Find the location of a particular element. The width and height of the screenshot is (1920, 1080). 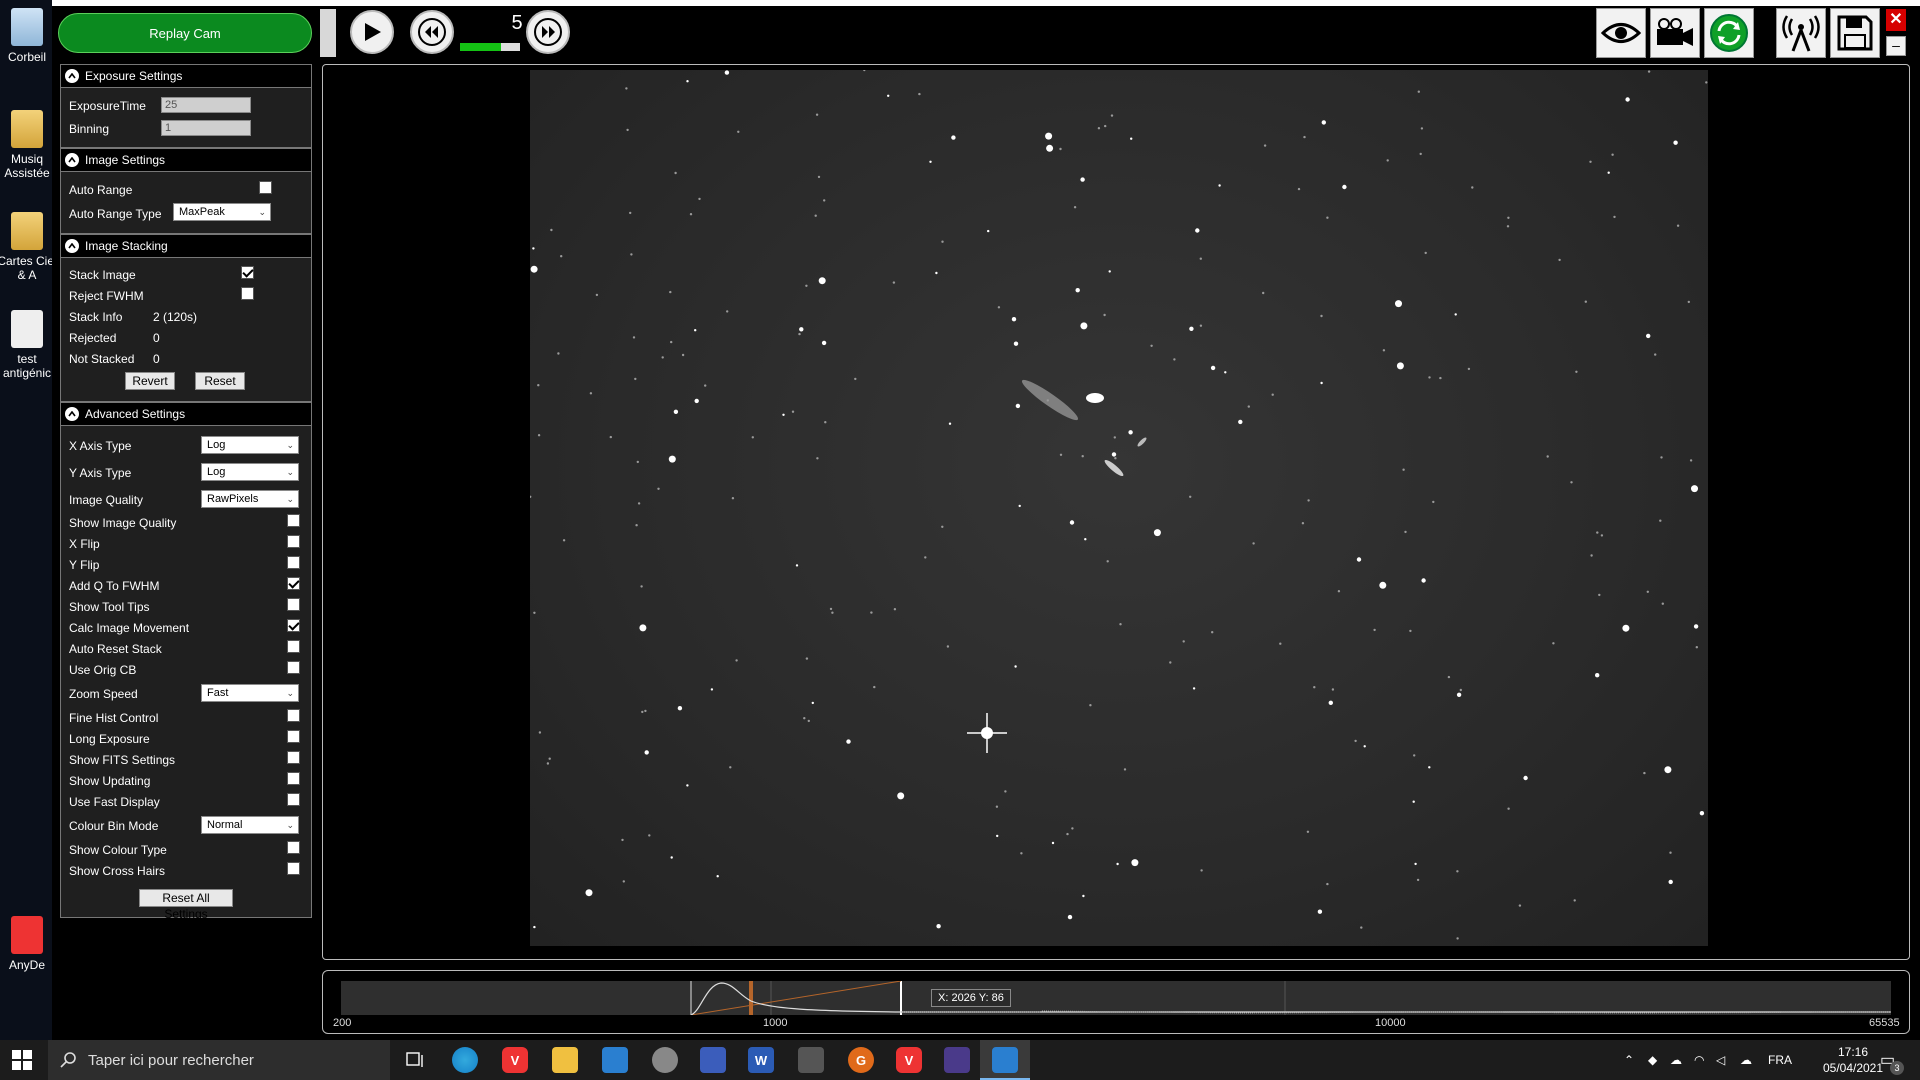

auto-reset-stack-checkbox is located at coordinates (293, 646).